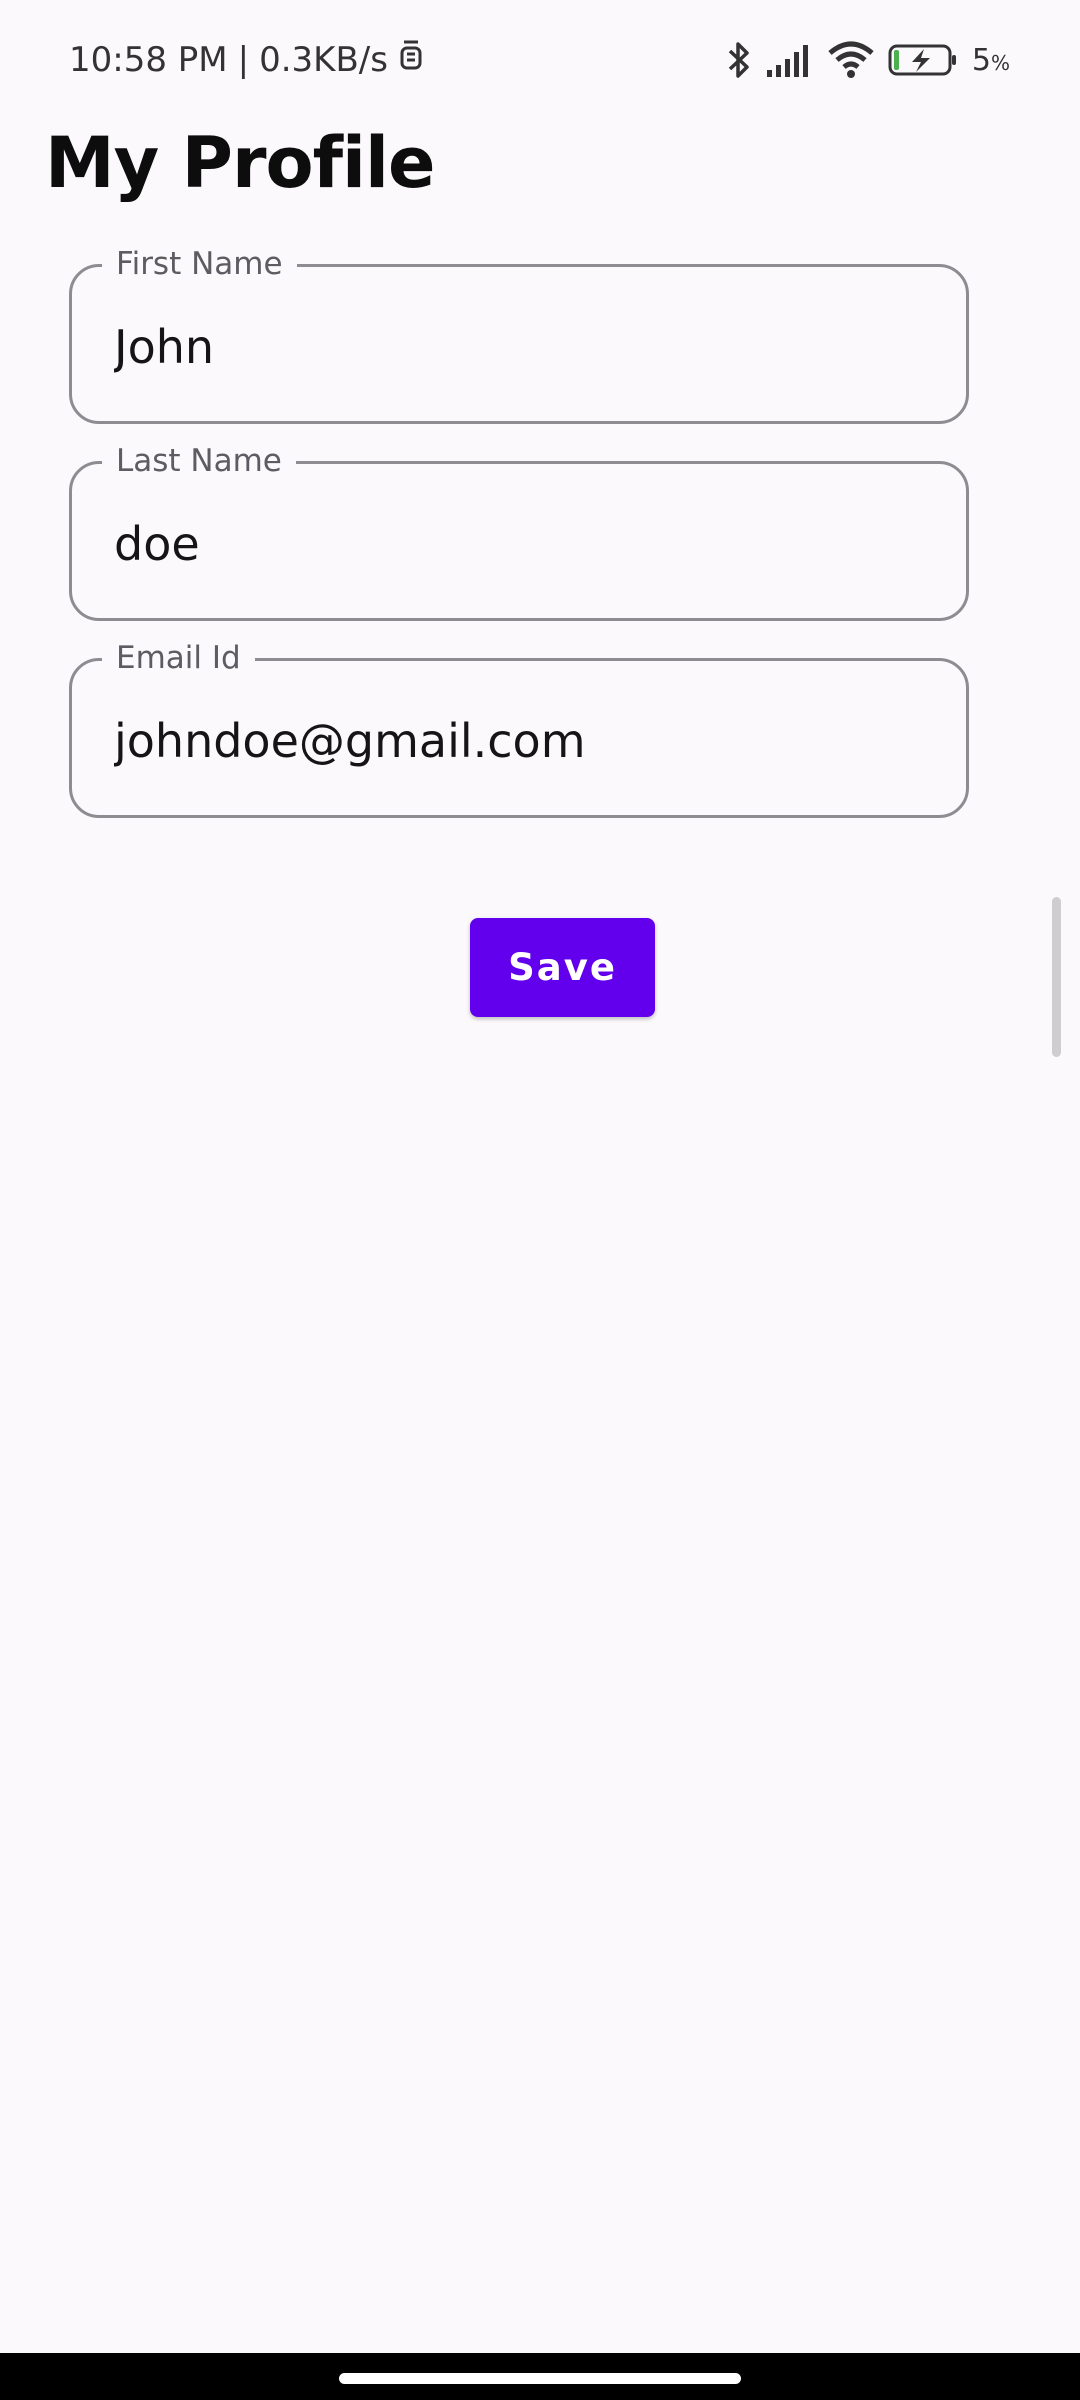  I want to click on status-left: 10:58 PM | 0.3KB/s, so click(246, 59).